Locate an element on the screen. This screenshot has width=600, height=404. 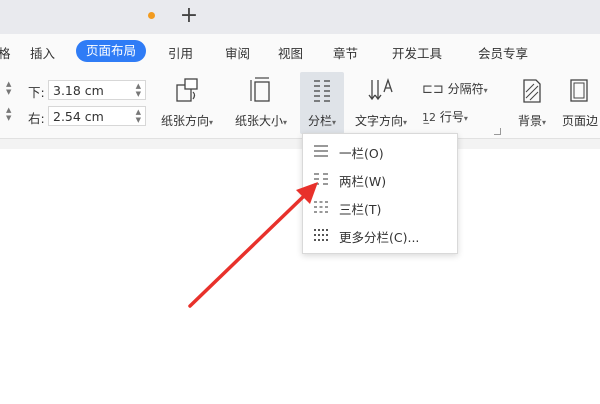
annotation-arrow-icon is located at coordinates (253, 245).